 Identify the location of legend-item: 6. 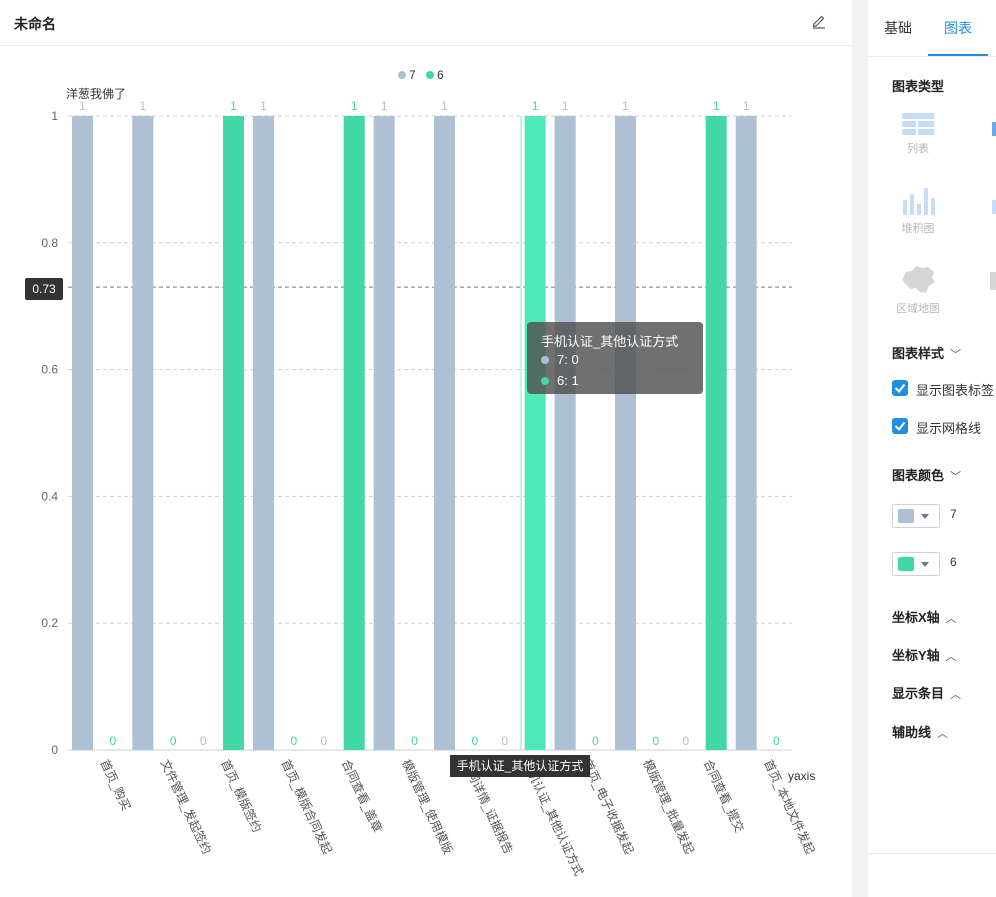
(440, 75).